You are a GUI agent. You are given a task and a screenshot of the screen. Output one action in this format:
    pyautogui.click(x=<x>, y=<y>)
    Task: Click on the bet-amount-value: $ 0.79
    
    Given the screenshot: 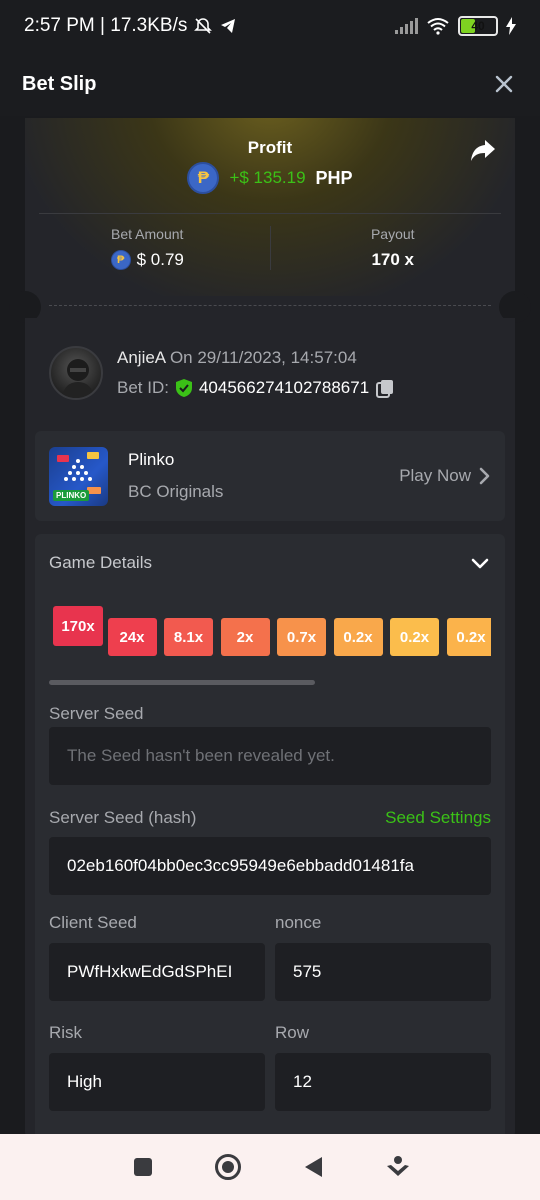 What is the action you would take?
    pyautogui.click(x=160, y=259)
    